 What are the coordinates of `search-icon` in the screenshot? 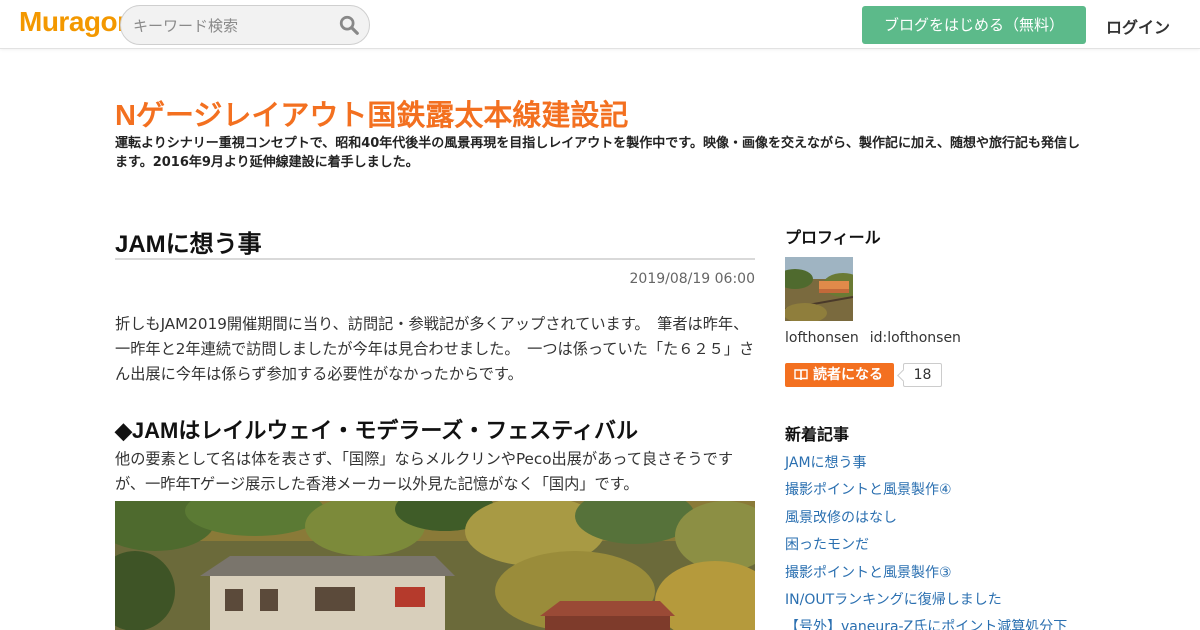 It's located at (349, 25).